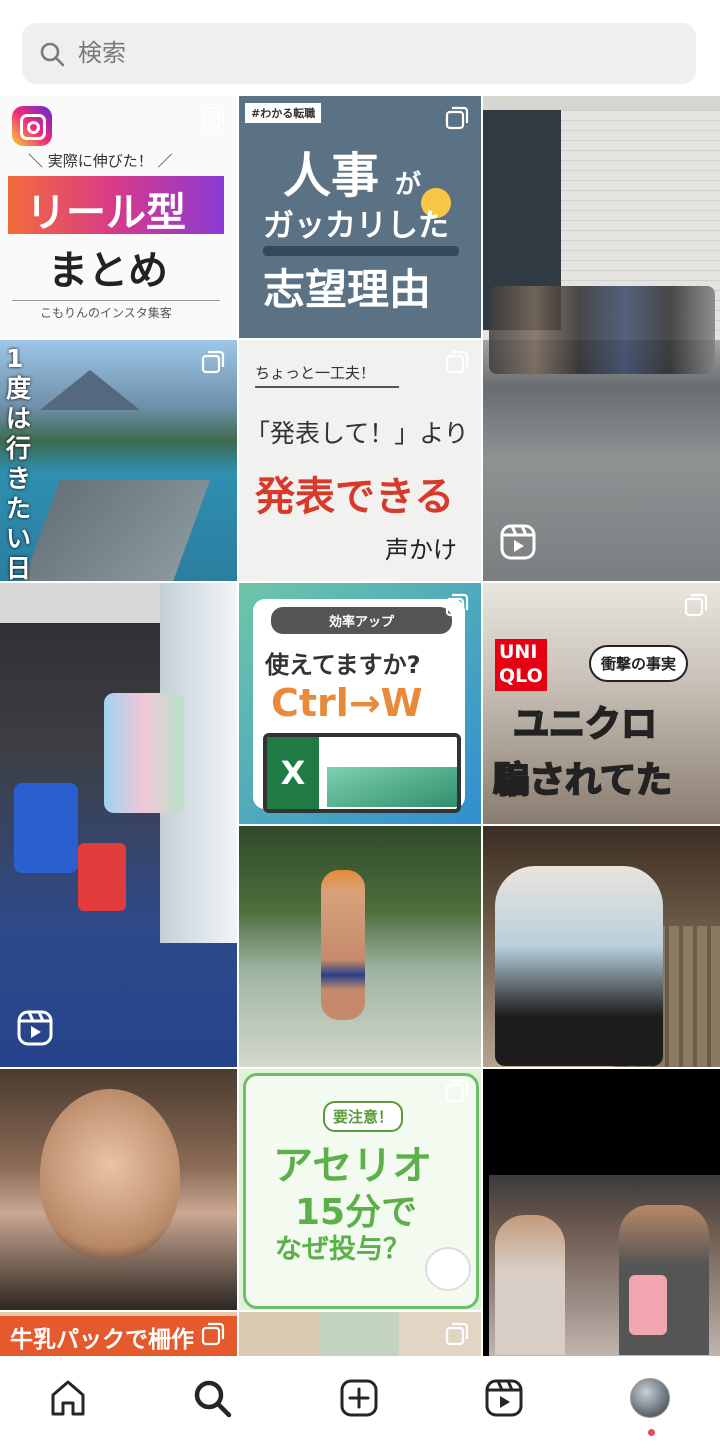 Image resolution: width=720 pixels, height=1450 pixels. Describe the element at coordinates (102, 877) in the screenshot. I see `suitcase` at that location.